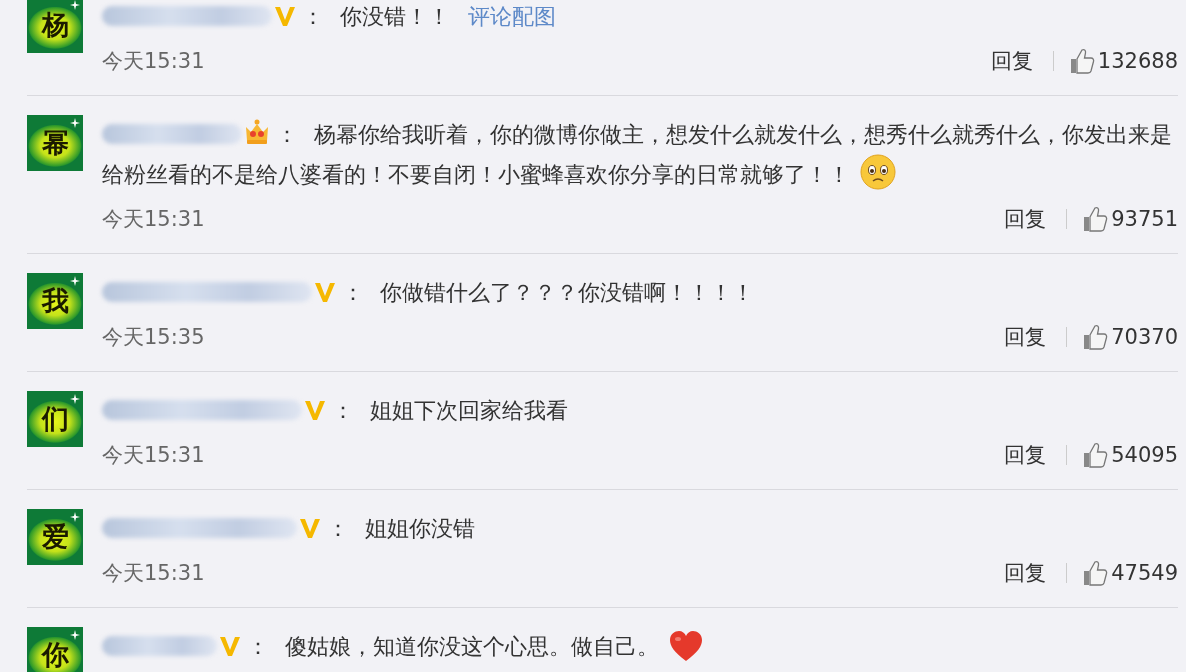 The height and width of the screenshot is (672, 1186). Describe the element at coordinates (567, 292) in the screenshot. I see `comment-text: 你做错什么了？？？你没错啊！！！！` at that location.